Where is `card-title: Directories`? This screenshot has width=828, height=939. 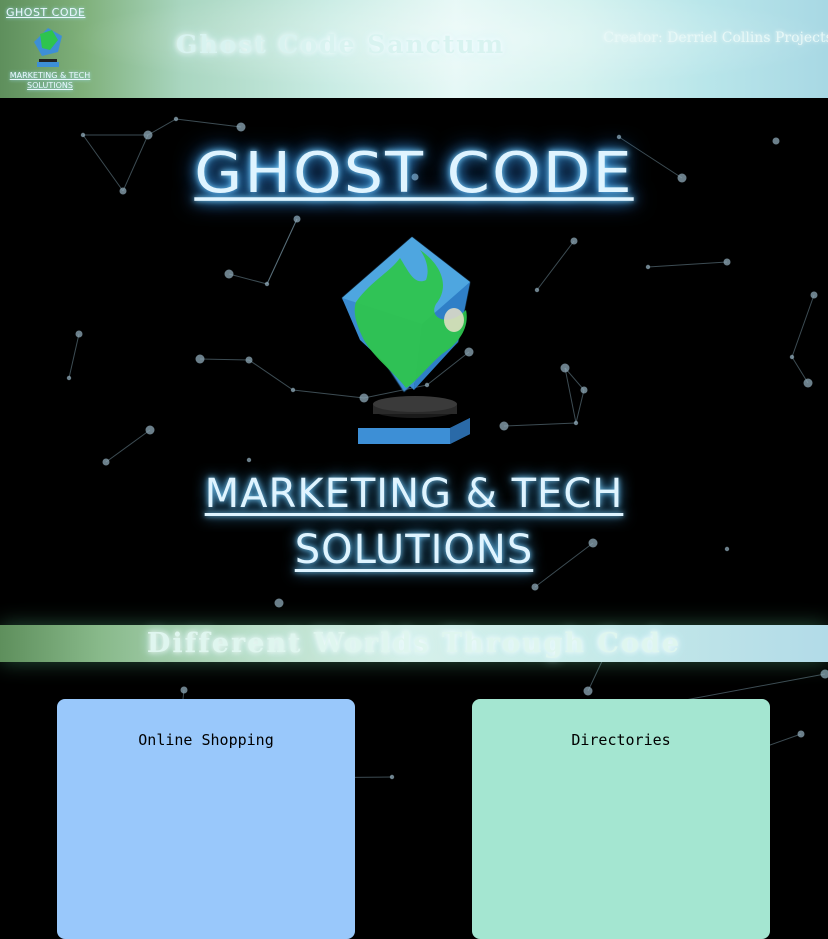 card-title: Directories is located at coordinates (621, 740).